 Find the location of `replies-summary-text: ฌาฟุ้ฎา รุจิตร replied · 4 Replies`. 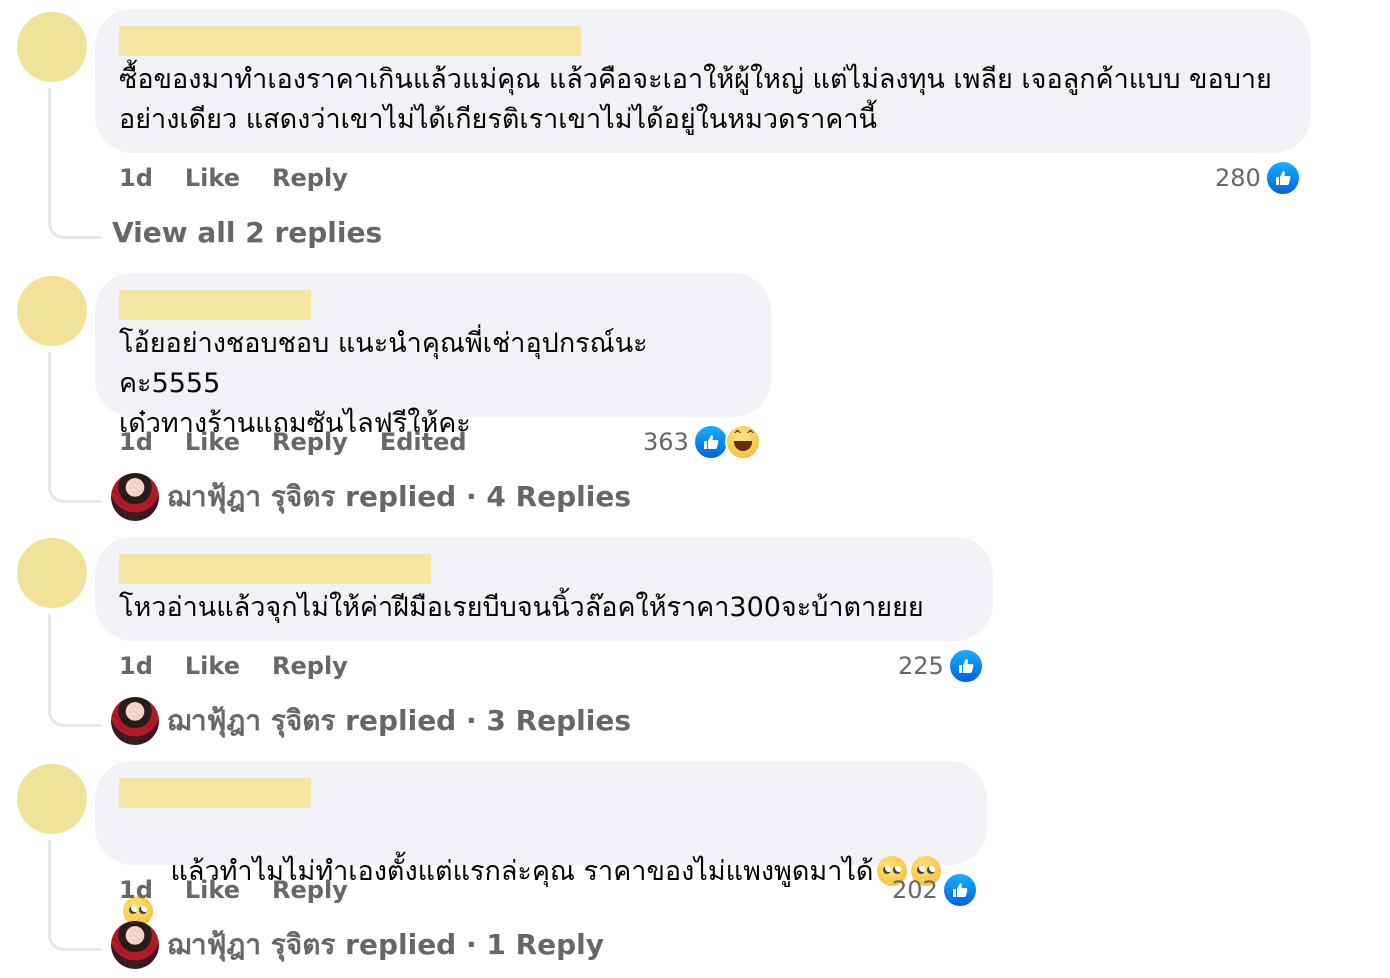

replies-summary-text: ฌาฟุ้ฎา รุจิตร replied · 4 Replies is located at coordinates (399, 496).